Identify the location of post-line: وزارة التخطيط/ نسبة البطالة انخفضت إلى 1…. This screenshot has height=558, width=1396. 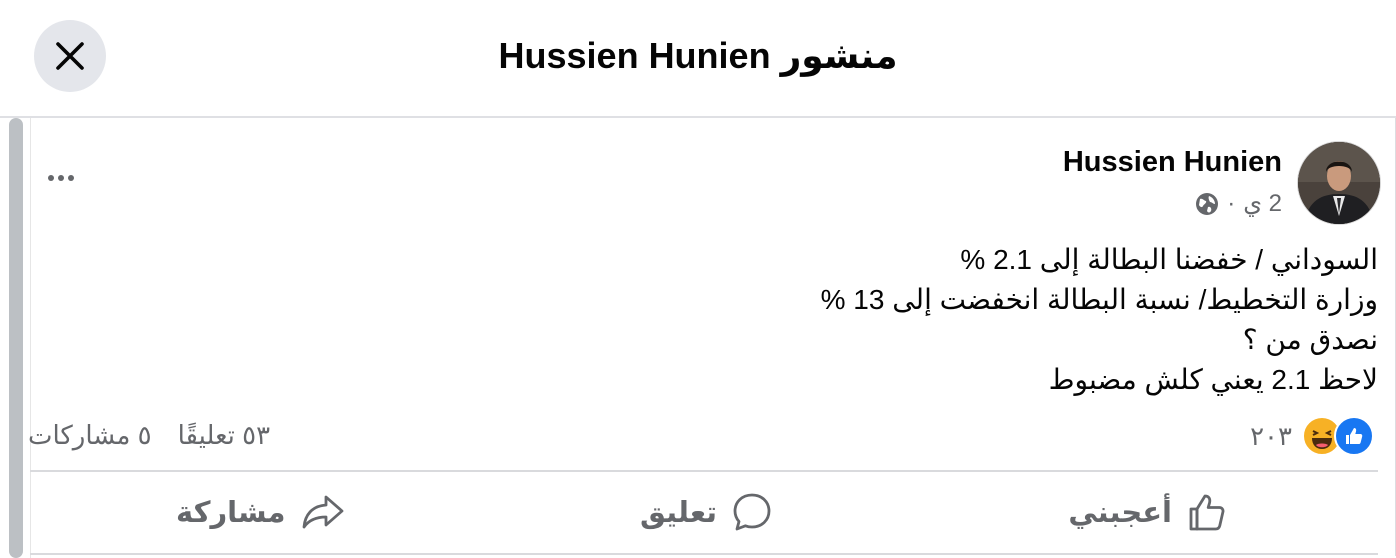
(1099, 299).